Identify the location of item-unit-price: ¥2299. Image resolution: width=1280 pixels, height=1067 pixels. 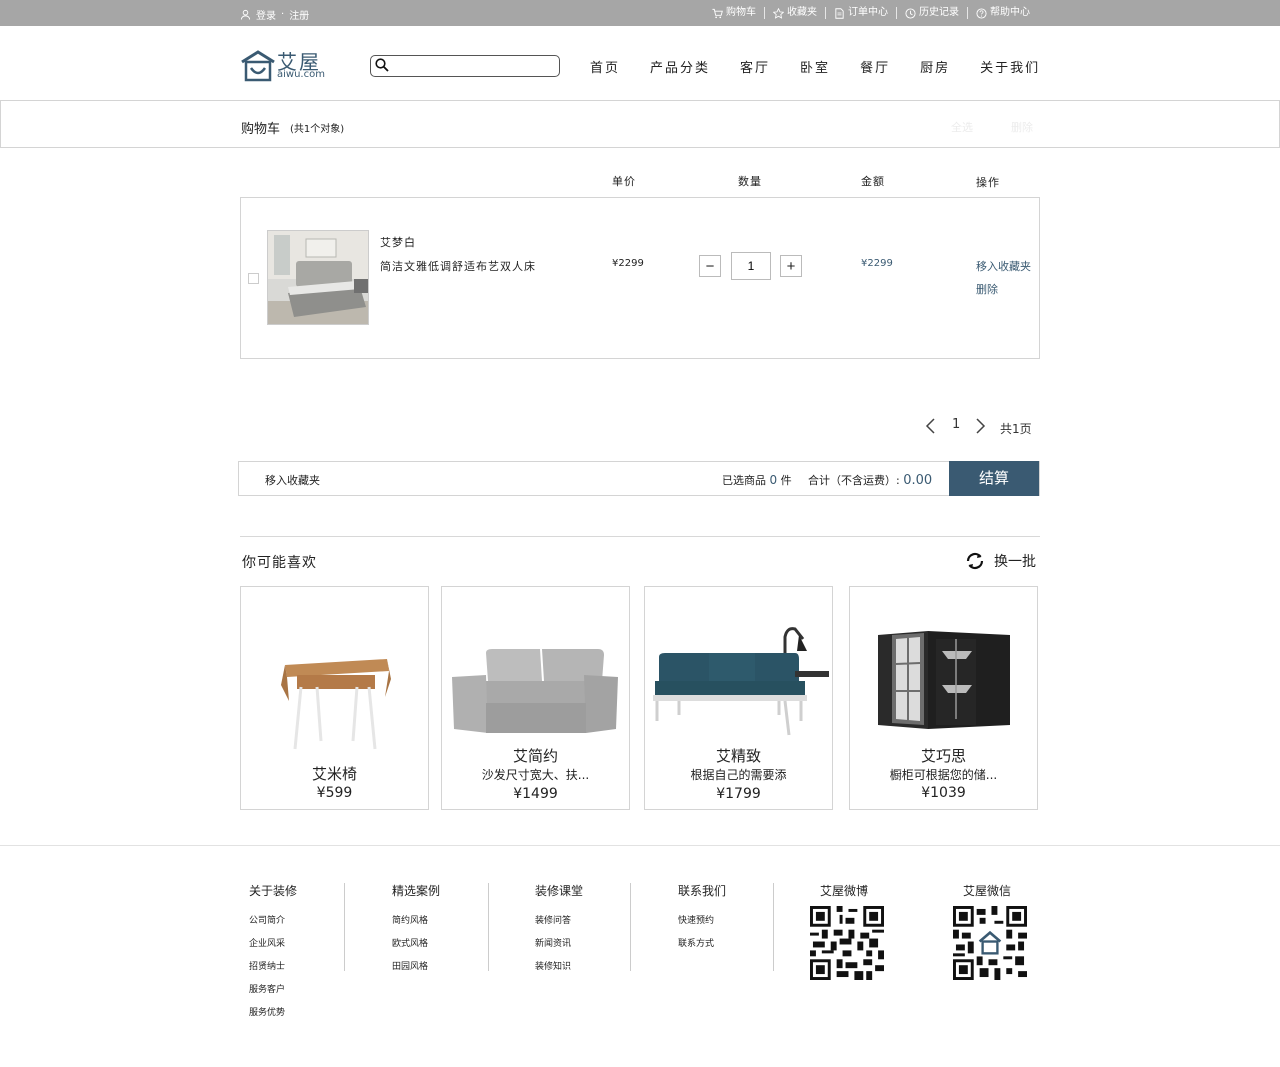
(628, 263).